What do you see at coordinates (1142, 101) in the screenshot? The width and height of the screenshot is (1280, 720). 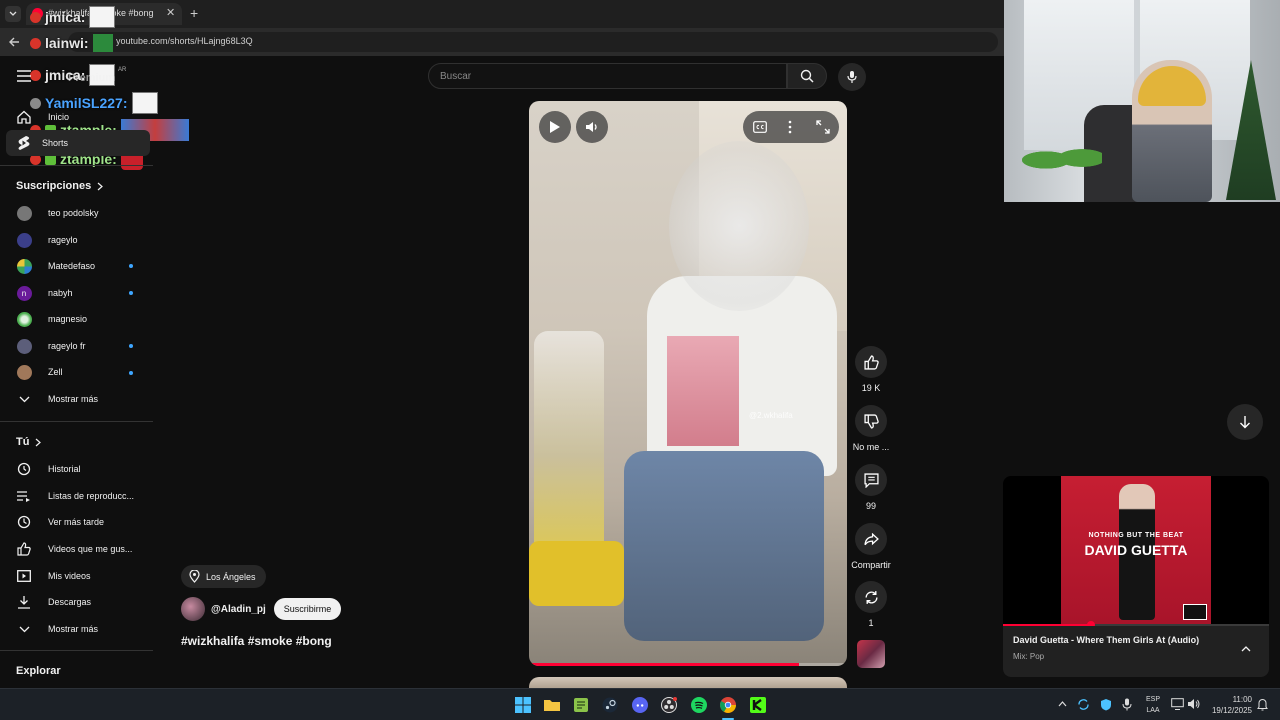 I see `webcam-overlay` at bounding box center [1142, 101].